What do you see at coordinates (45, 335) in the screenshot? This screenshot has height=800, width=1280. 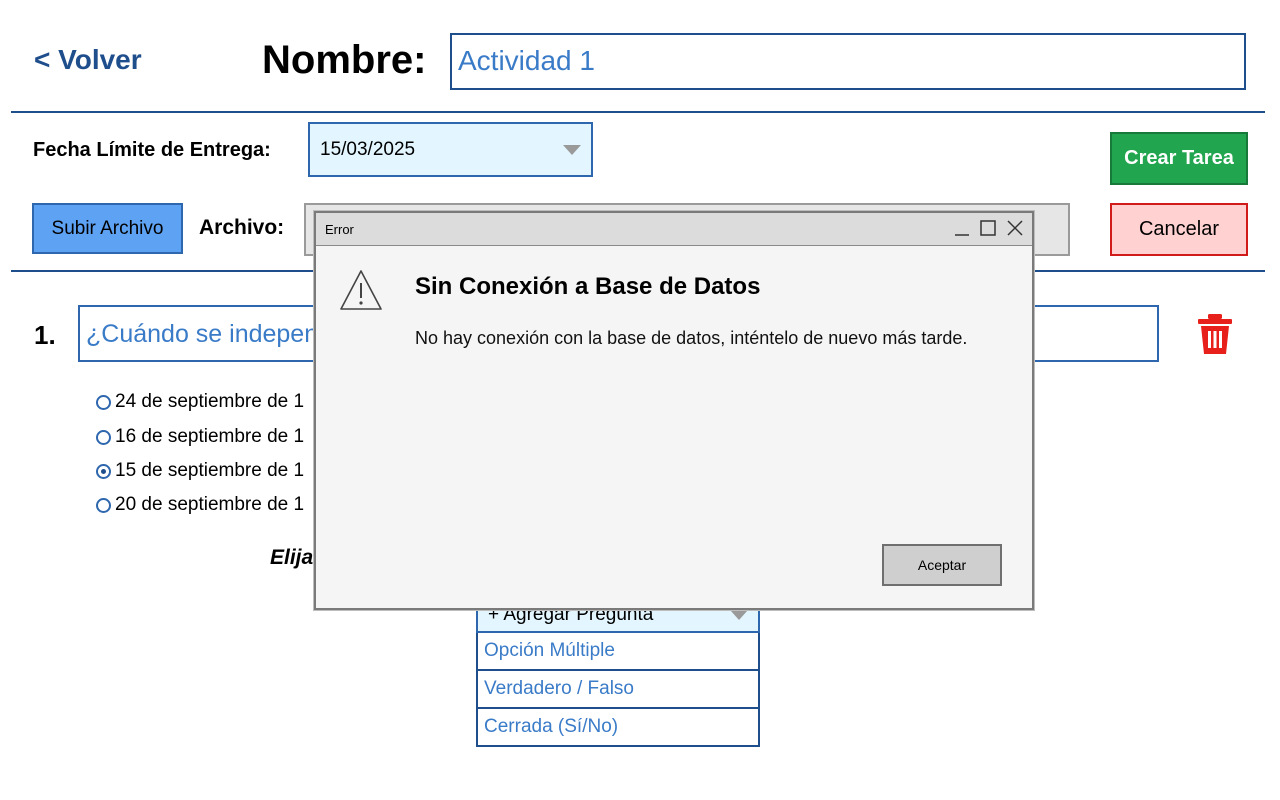 I see `question-number: 1.` at bounding box center [45, 335].